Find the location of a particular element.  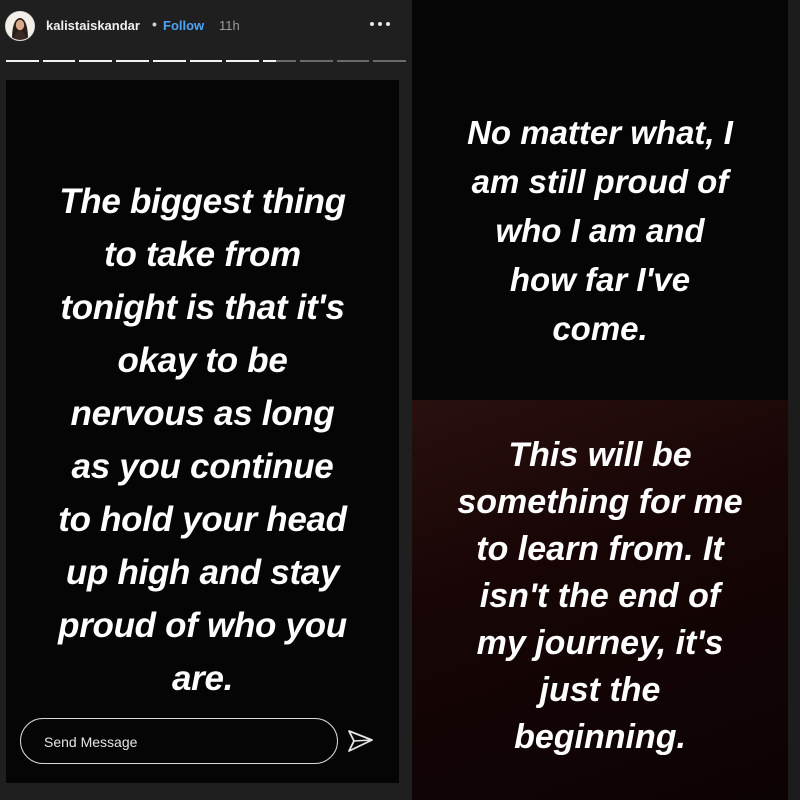

send-icon is located at coordinates (360, 741).